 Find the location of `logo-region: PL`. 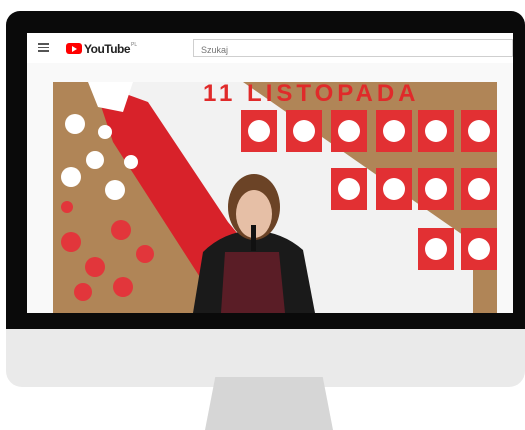

logo-region: PL is located at coordinates (134, 45).